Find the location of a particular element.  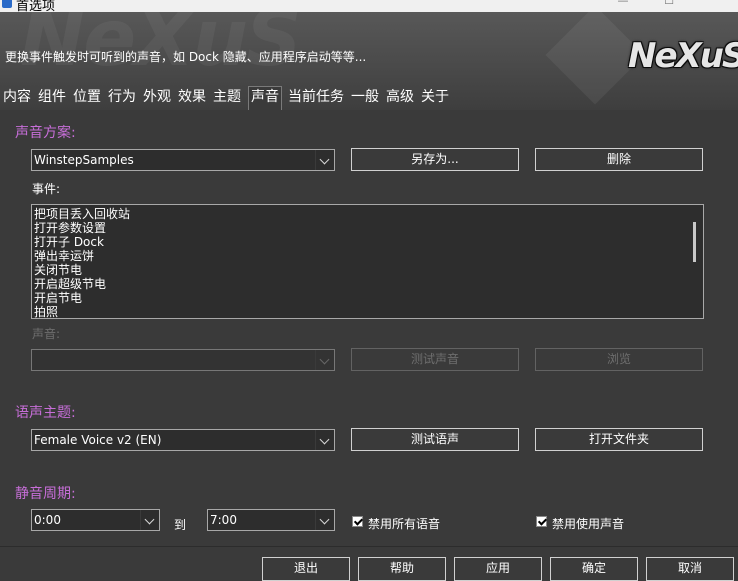

help-button: 帮助 is located at coordinates (402, 569).